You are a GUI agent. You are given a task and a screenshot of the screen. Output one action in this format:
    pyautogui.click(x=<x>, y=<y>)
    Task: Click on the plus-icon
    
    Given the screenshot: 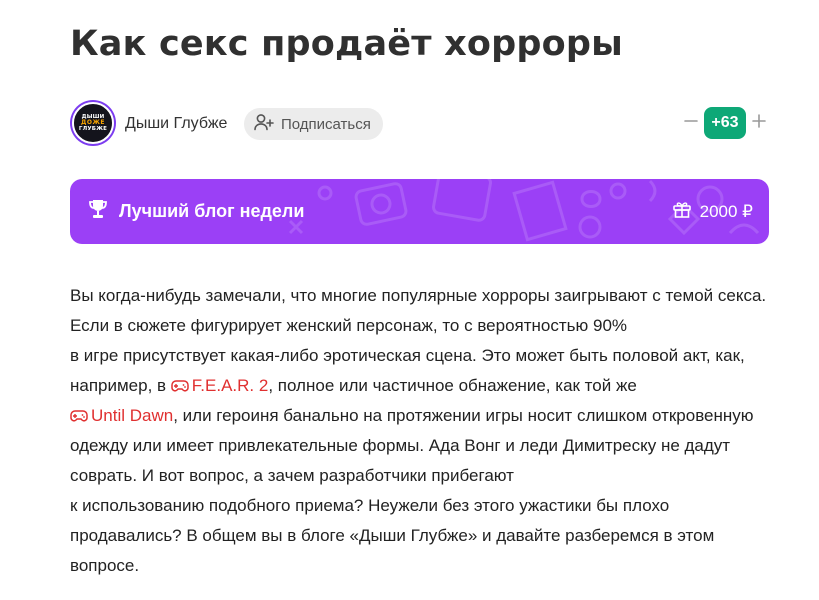 What is the action you would take?
    pyautogui.click(x=759, y=123)
    